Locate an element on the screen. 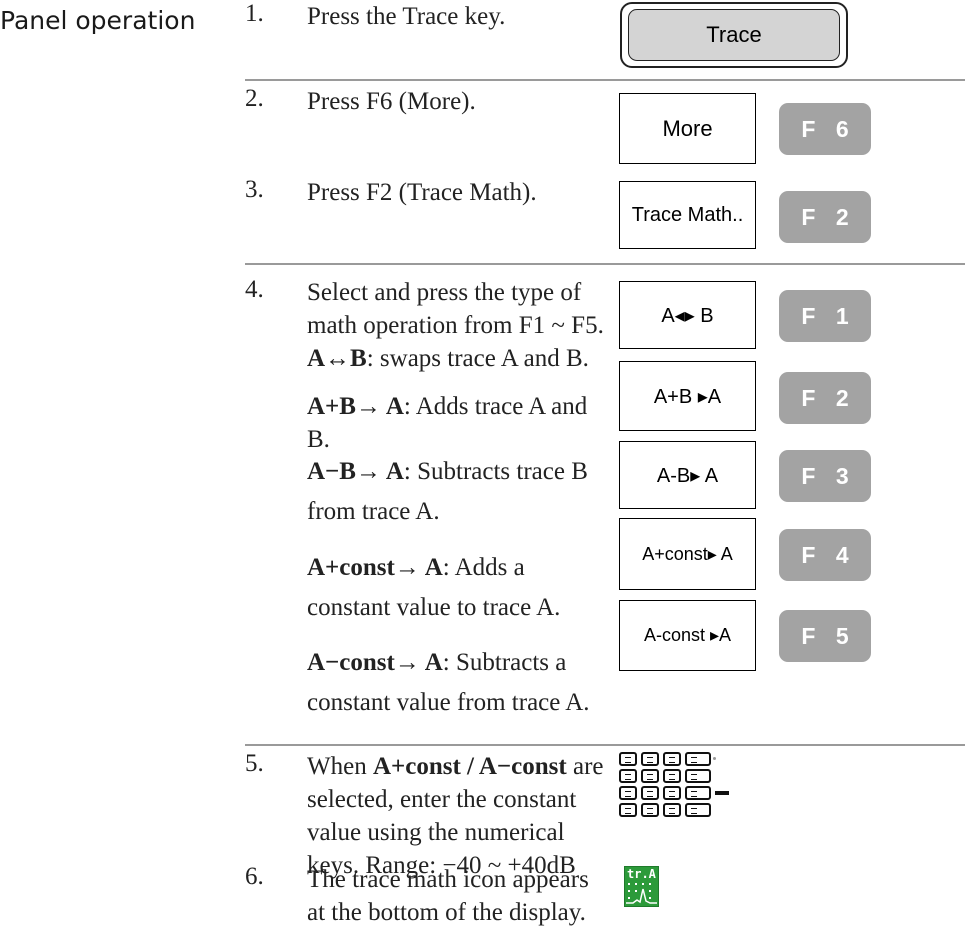 The image size is (965, 934). trace-math-icon: tr.A is located at coordinates (641, 886).